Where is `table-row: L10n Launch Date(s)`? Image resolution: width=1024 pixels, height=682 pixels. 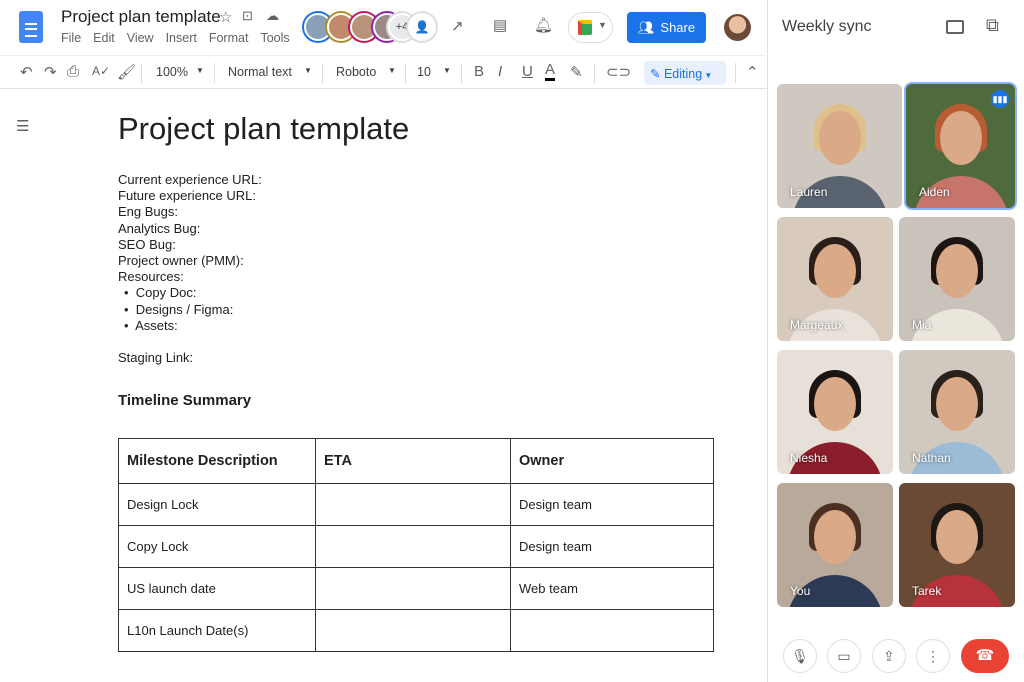
table-row: L10n Launch Date(s) is located at coordinates (416, 630).